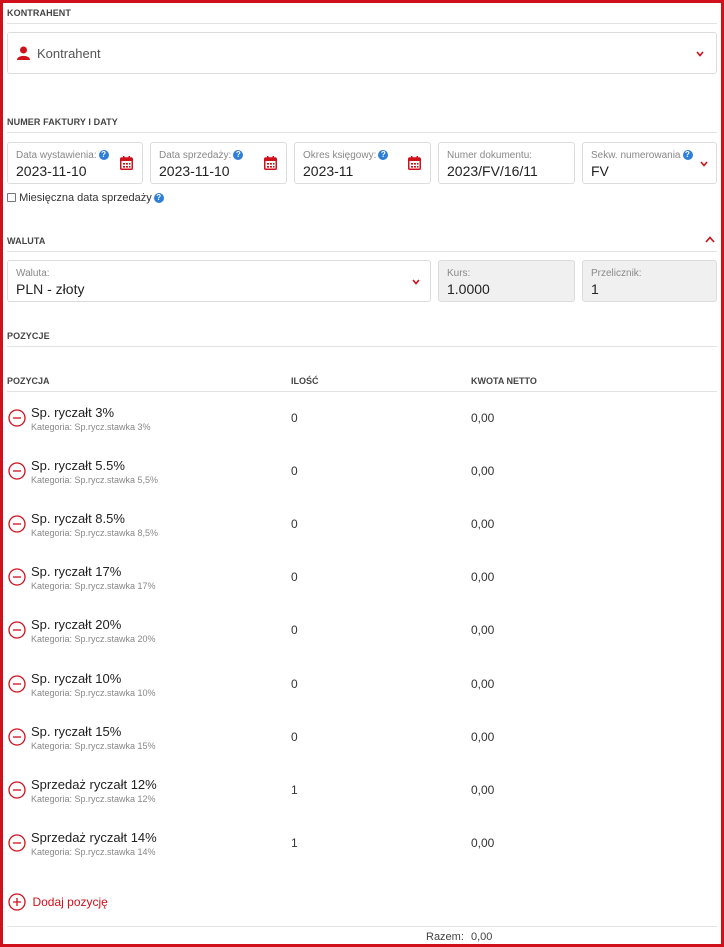  I want to click on row-name: Sp. ryczałt 10%, so click(76, 678).